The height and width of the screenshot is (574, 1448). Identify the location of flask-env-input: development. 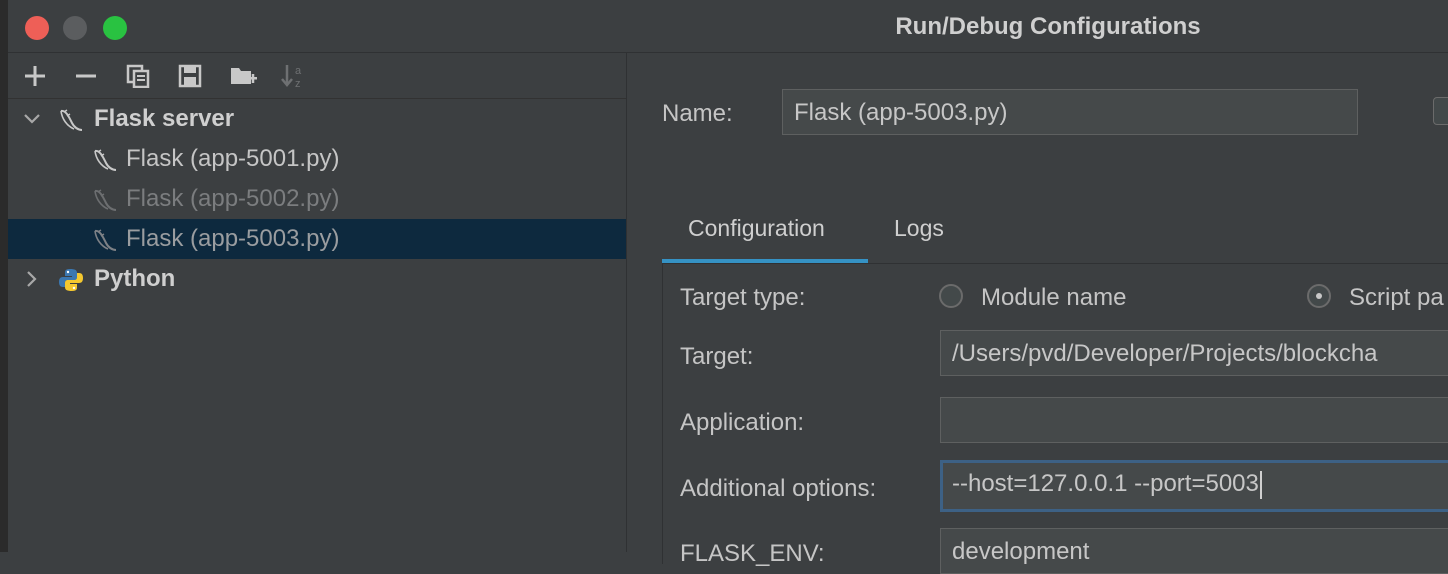
(1194, 551).